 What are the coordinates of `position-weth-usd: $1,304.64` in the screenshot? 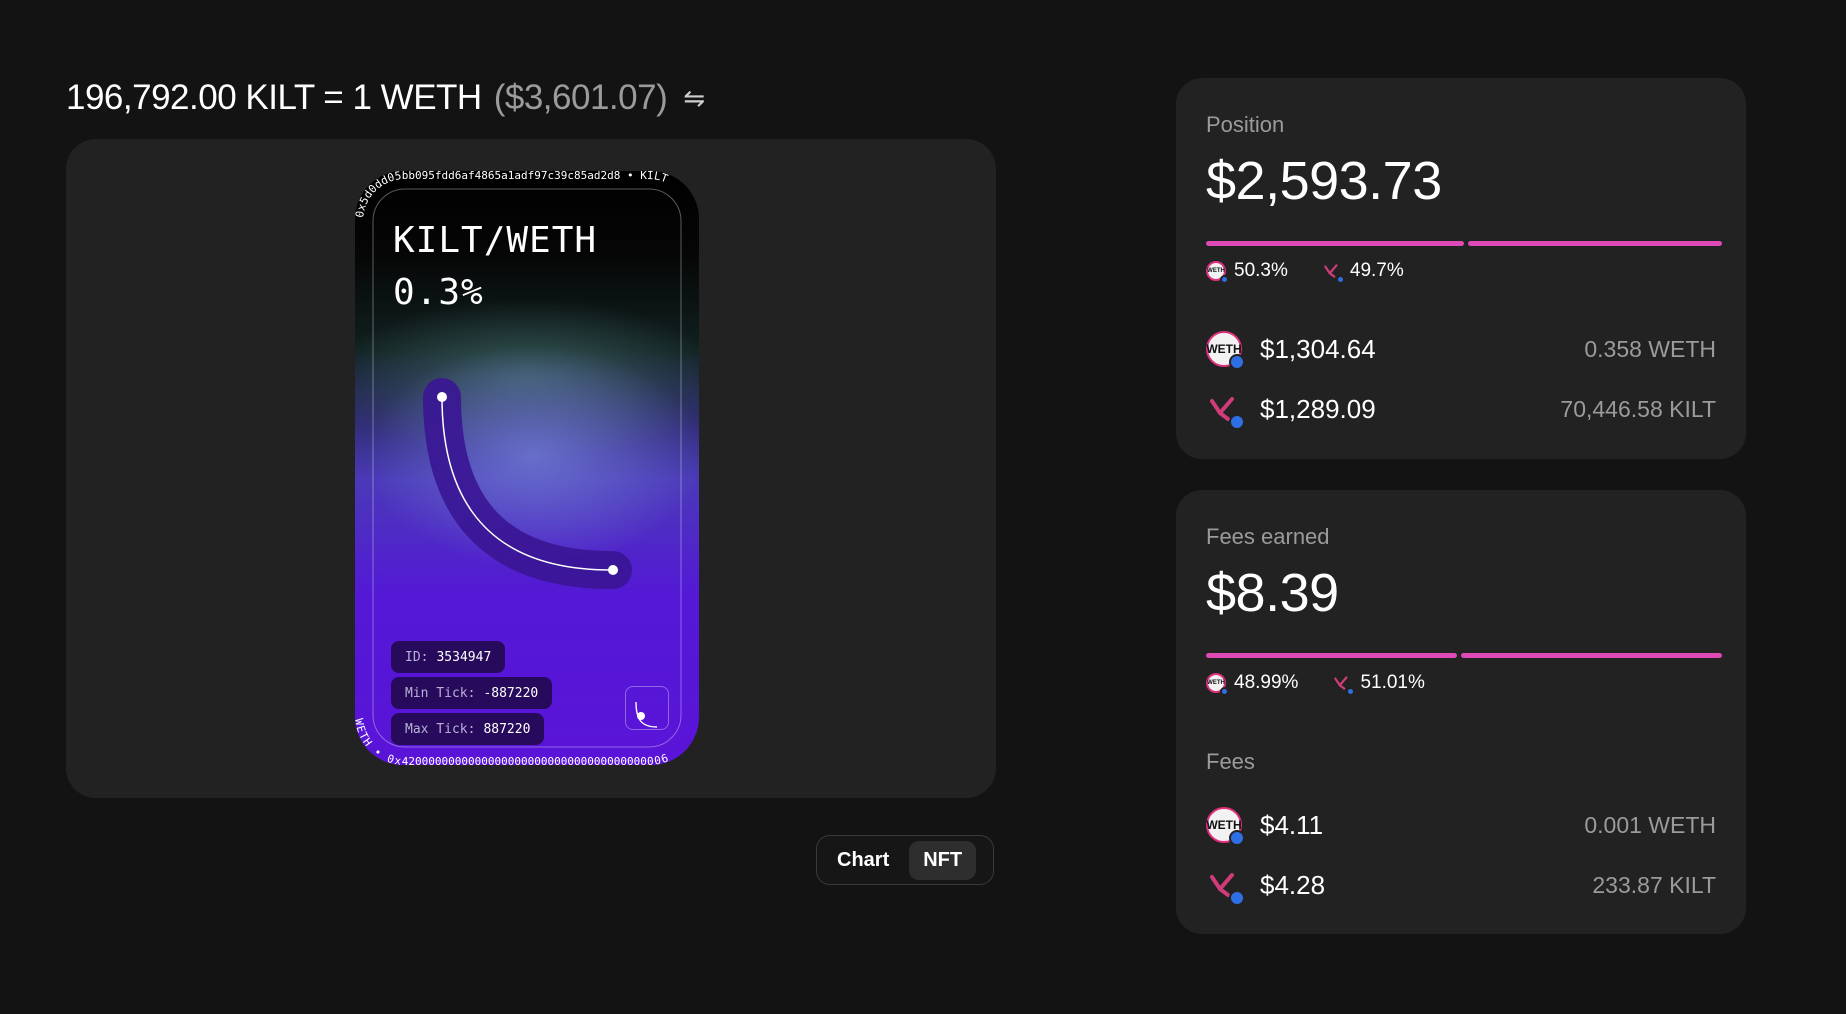 It's located at (1318, 348).